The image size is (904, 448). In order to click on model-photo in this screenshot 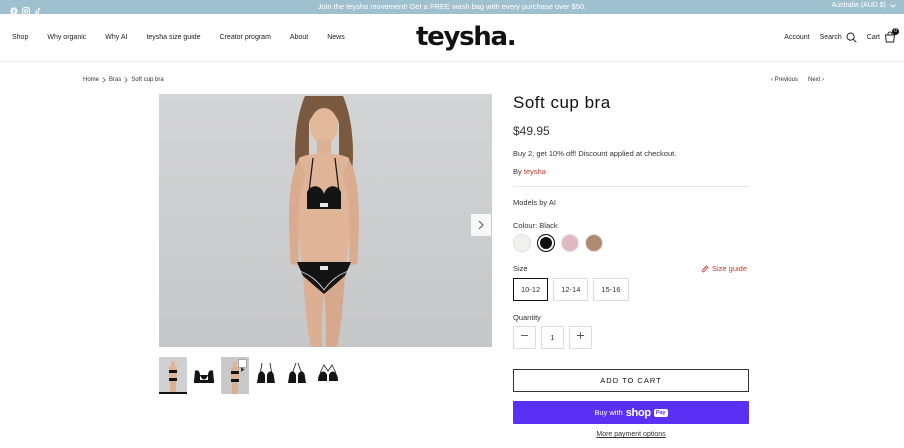, I will do `click(324, 221)`.